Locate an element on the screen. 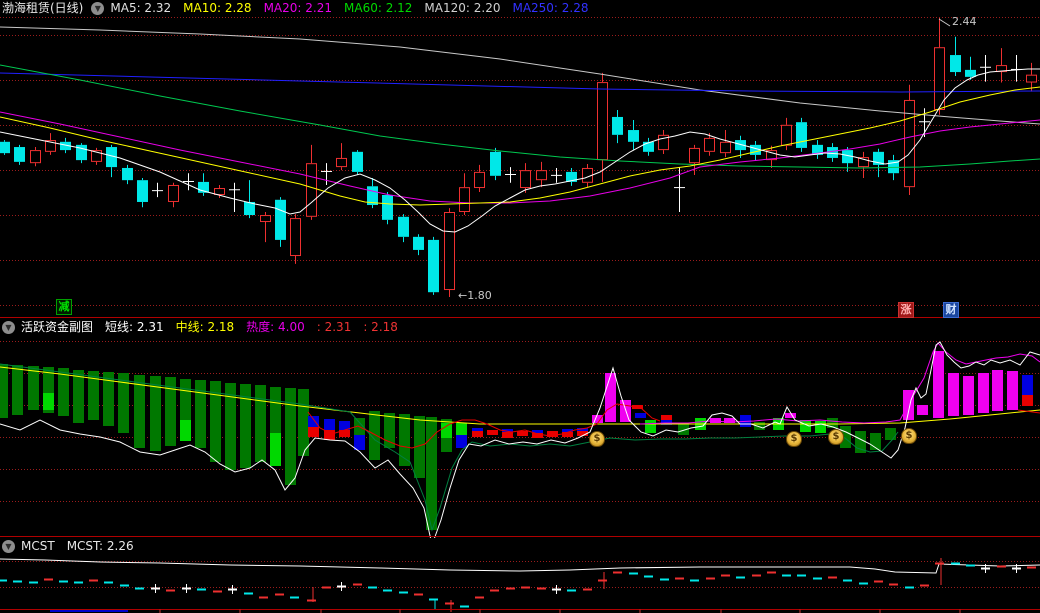  mcst-legend: MCST MCST: 2.26 is located at coordinates (80, 546).